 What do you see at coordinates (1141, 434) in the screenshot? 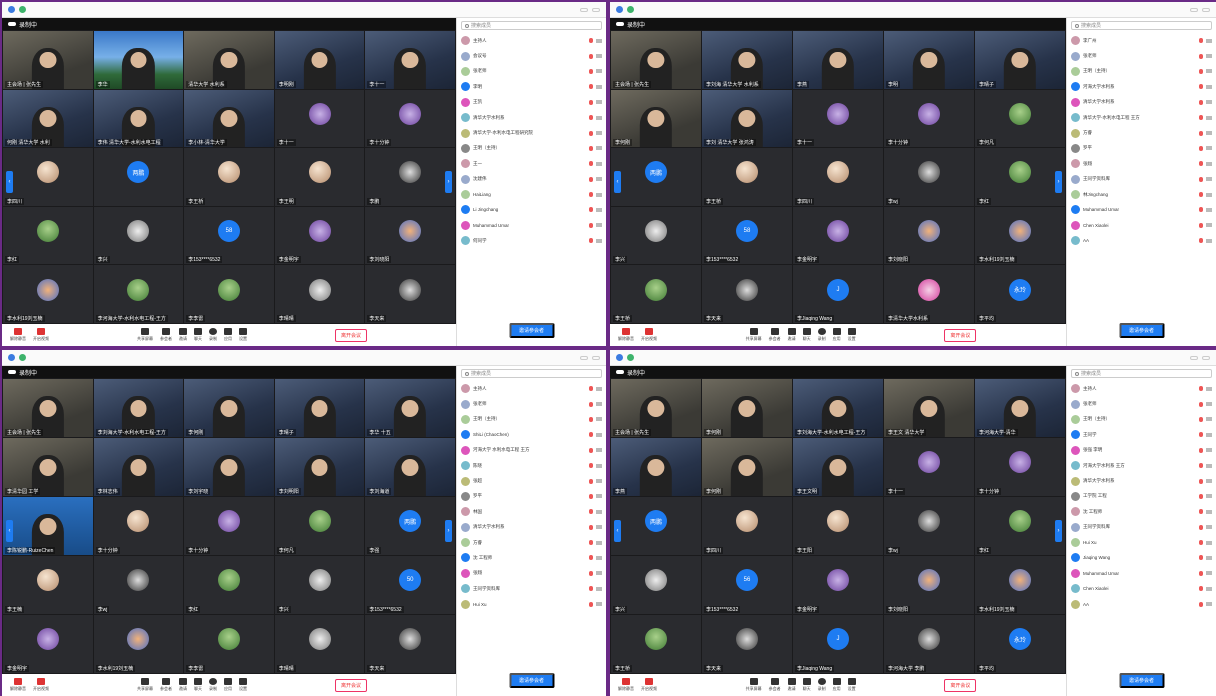
I see `participant-list-item: 王同学` at bounding box center [1141, 434].